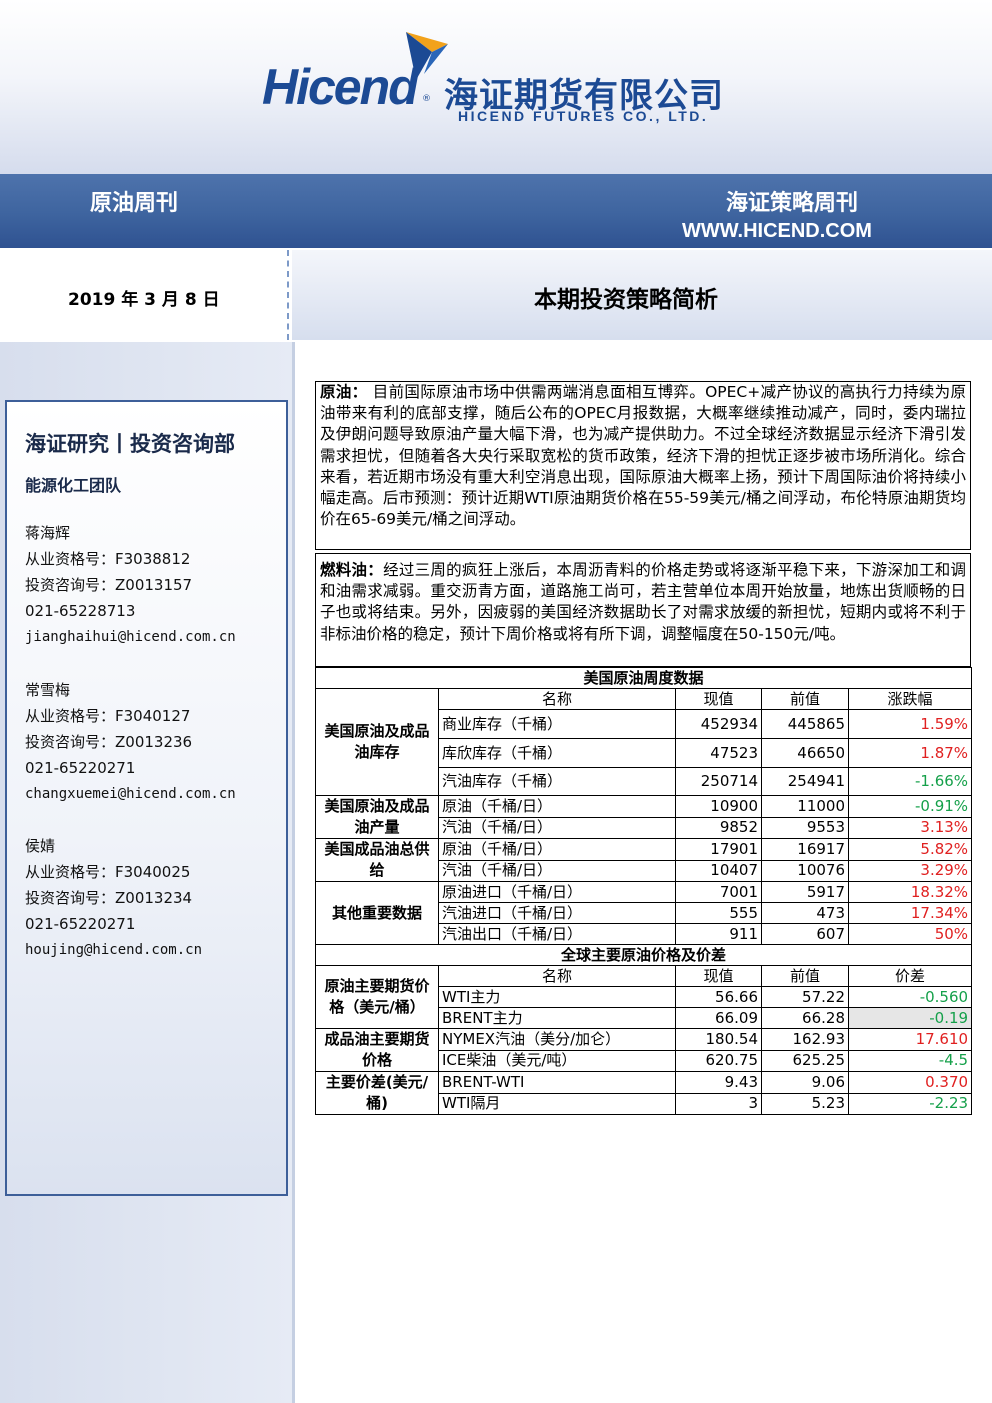 This screenshot has height=1403, width=992. I want to click on analyst-name: 侯婧, so click(40, 846).